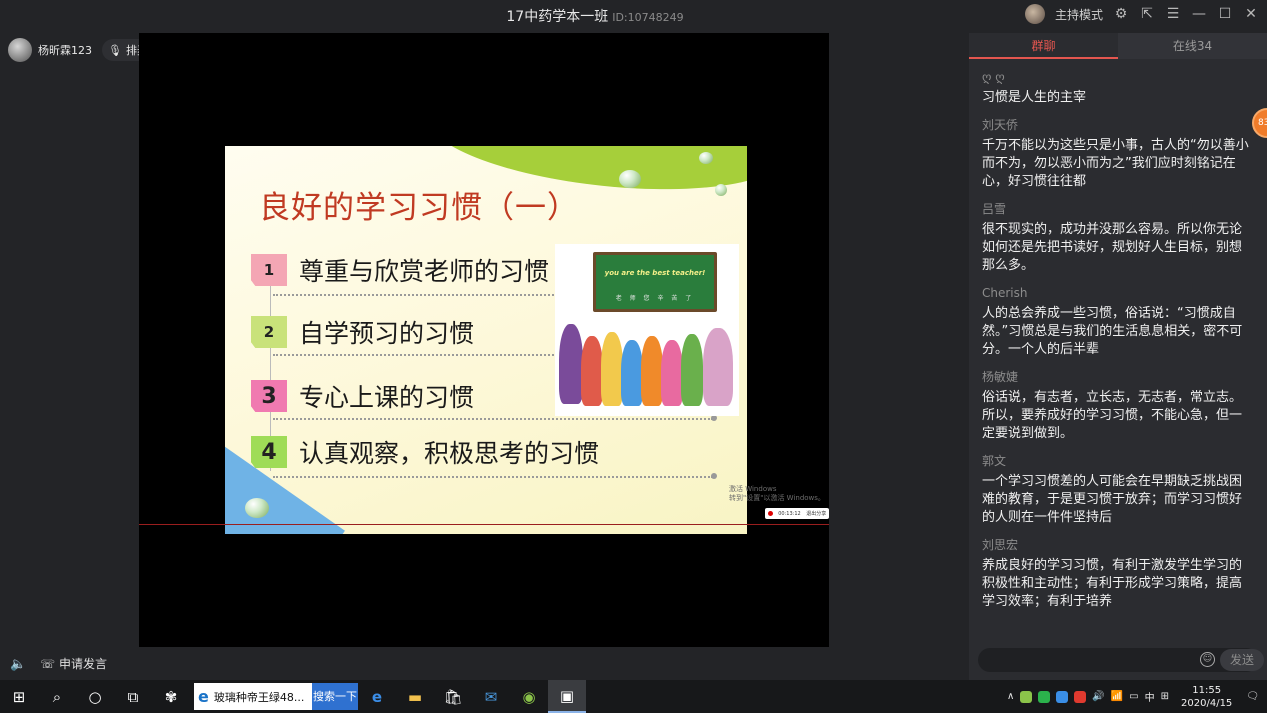  What do you see at coordinates (1000, 545) in the screenshot?
I see `message-author: 刘思宏` at bounding box center [1000, 545].